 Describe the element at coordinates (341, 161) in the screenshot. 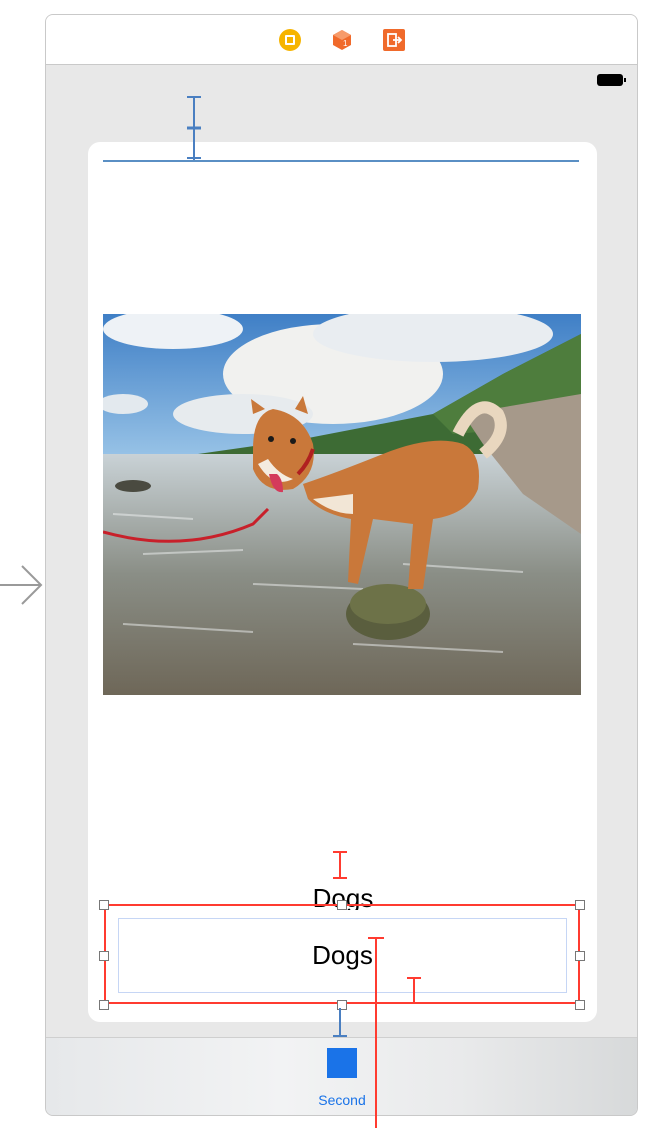

I see `top-layout-guide` at that location.